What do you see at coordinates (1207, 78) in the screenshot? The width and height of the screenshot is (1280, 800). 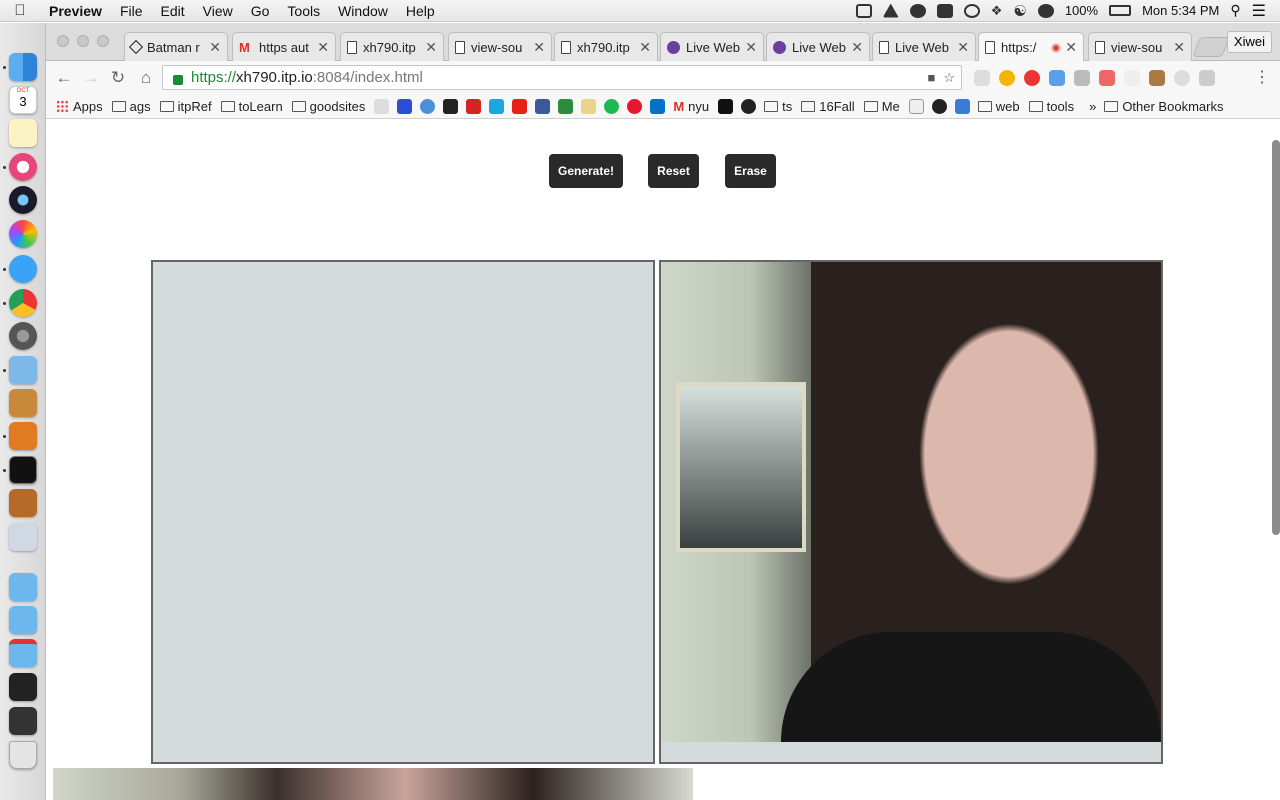 I see `drive-extension-icon` at bounding box center [1207, 78].